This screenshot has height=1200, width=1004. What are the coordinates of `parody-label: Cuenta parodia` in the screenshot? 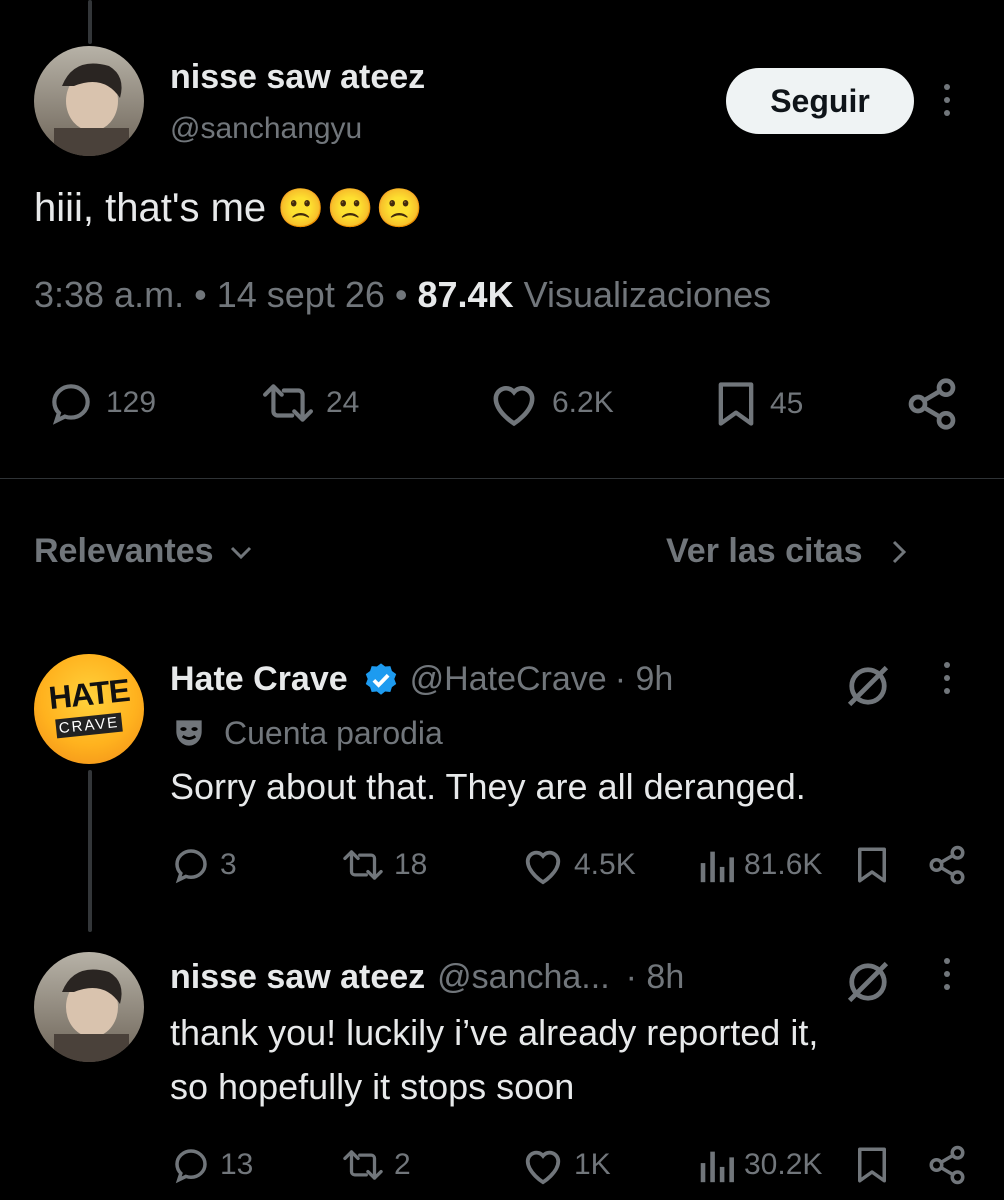 It's located at (306, 733).